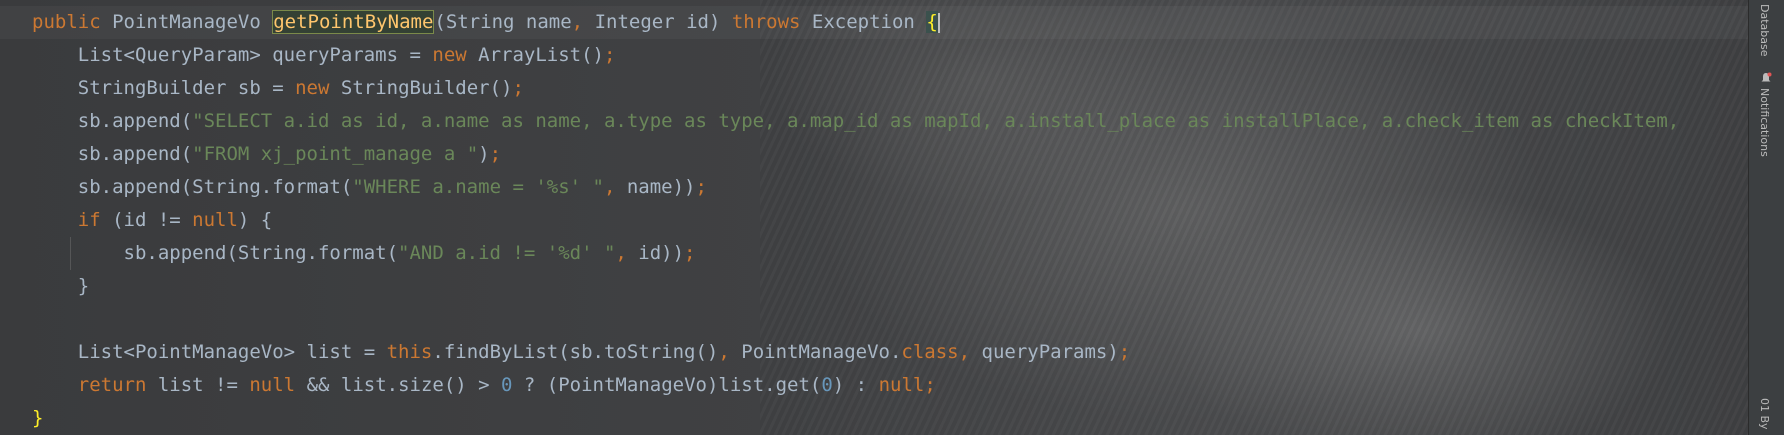 The height and width of the screenshot is (435, 1784). What do you see at coordinates (1764, 414) in the screenshot?
I see `bottom-tool-tab: 01 By` at bounding box center [1764, 414].